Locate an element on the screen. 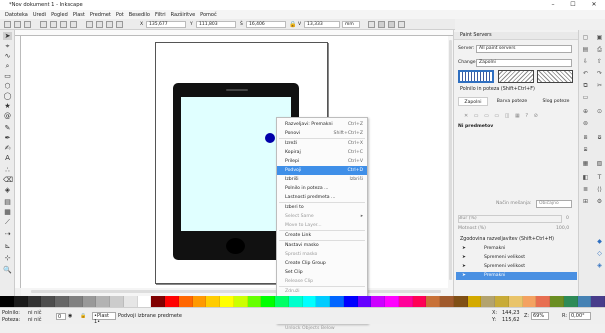 Image resolution: width=605 pixels, height=333 pixels. fill-stroke-icon: ◧ is located at coordinates (585, 177).